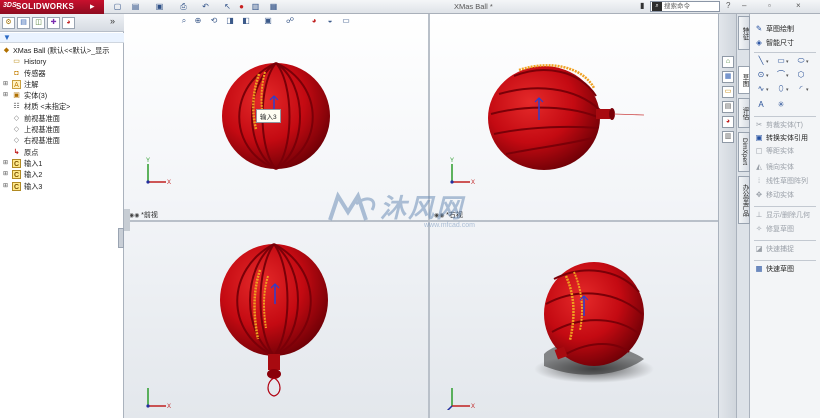 This screenshot has height=418, width=820. What do you see at coordinates (246, 21) in the screenshot?
I see `view-orientation-icon: ◧` at bounding box center [246, 21].